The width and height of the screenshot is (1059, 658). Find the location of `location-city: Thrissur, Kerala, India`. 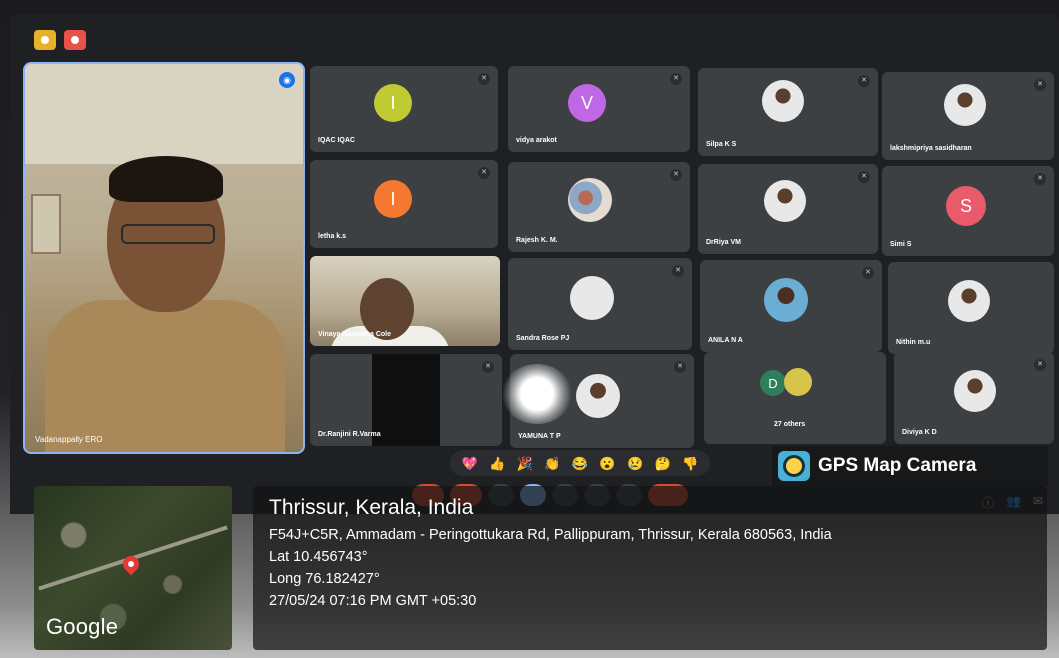

location-city: Thrissur, Kerala, India is located at coordinates (371, 507).